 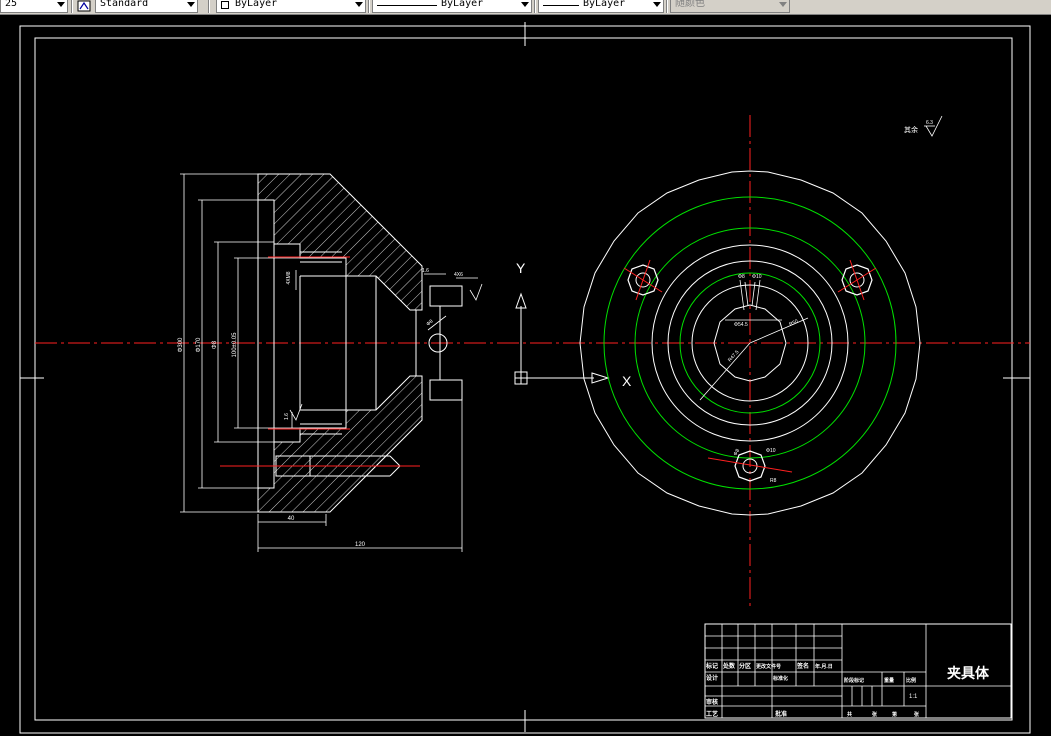 I want to click on color-control-dropdown: ByLayer, so click(x=291, y=6).